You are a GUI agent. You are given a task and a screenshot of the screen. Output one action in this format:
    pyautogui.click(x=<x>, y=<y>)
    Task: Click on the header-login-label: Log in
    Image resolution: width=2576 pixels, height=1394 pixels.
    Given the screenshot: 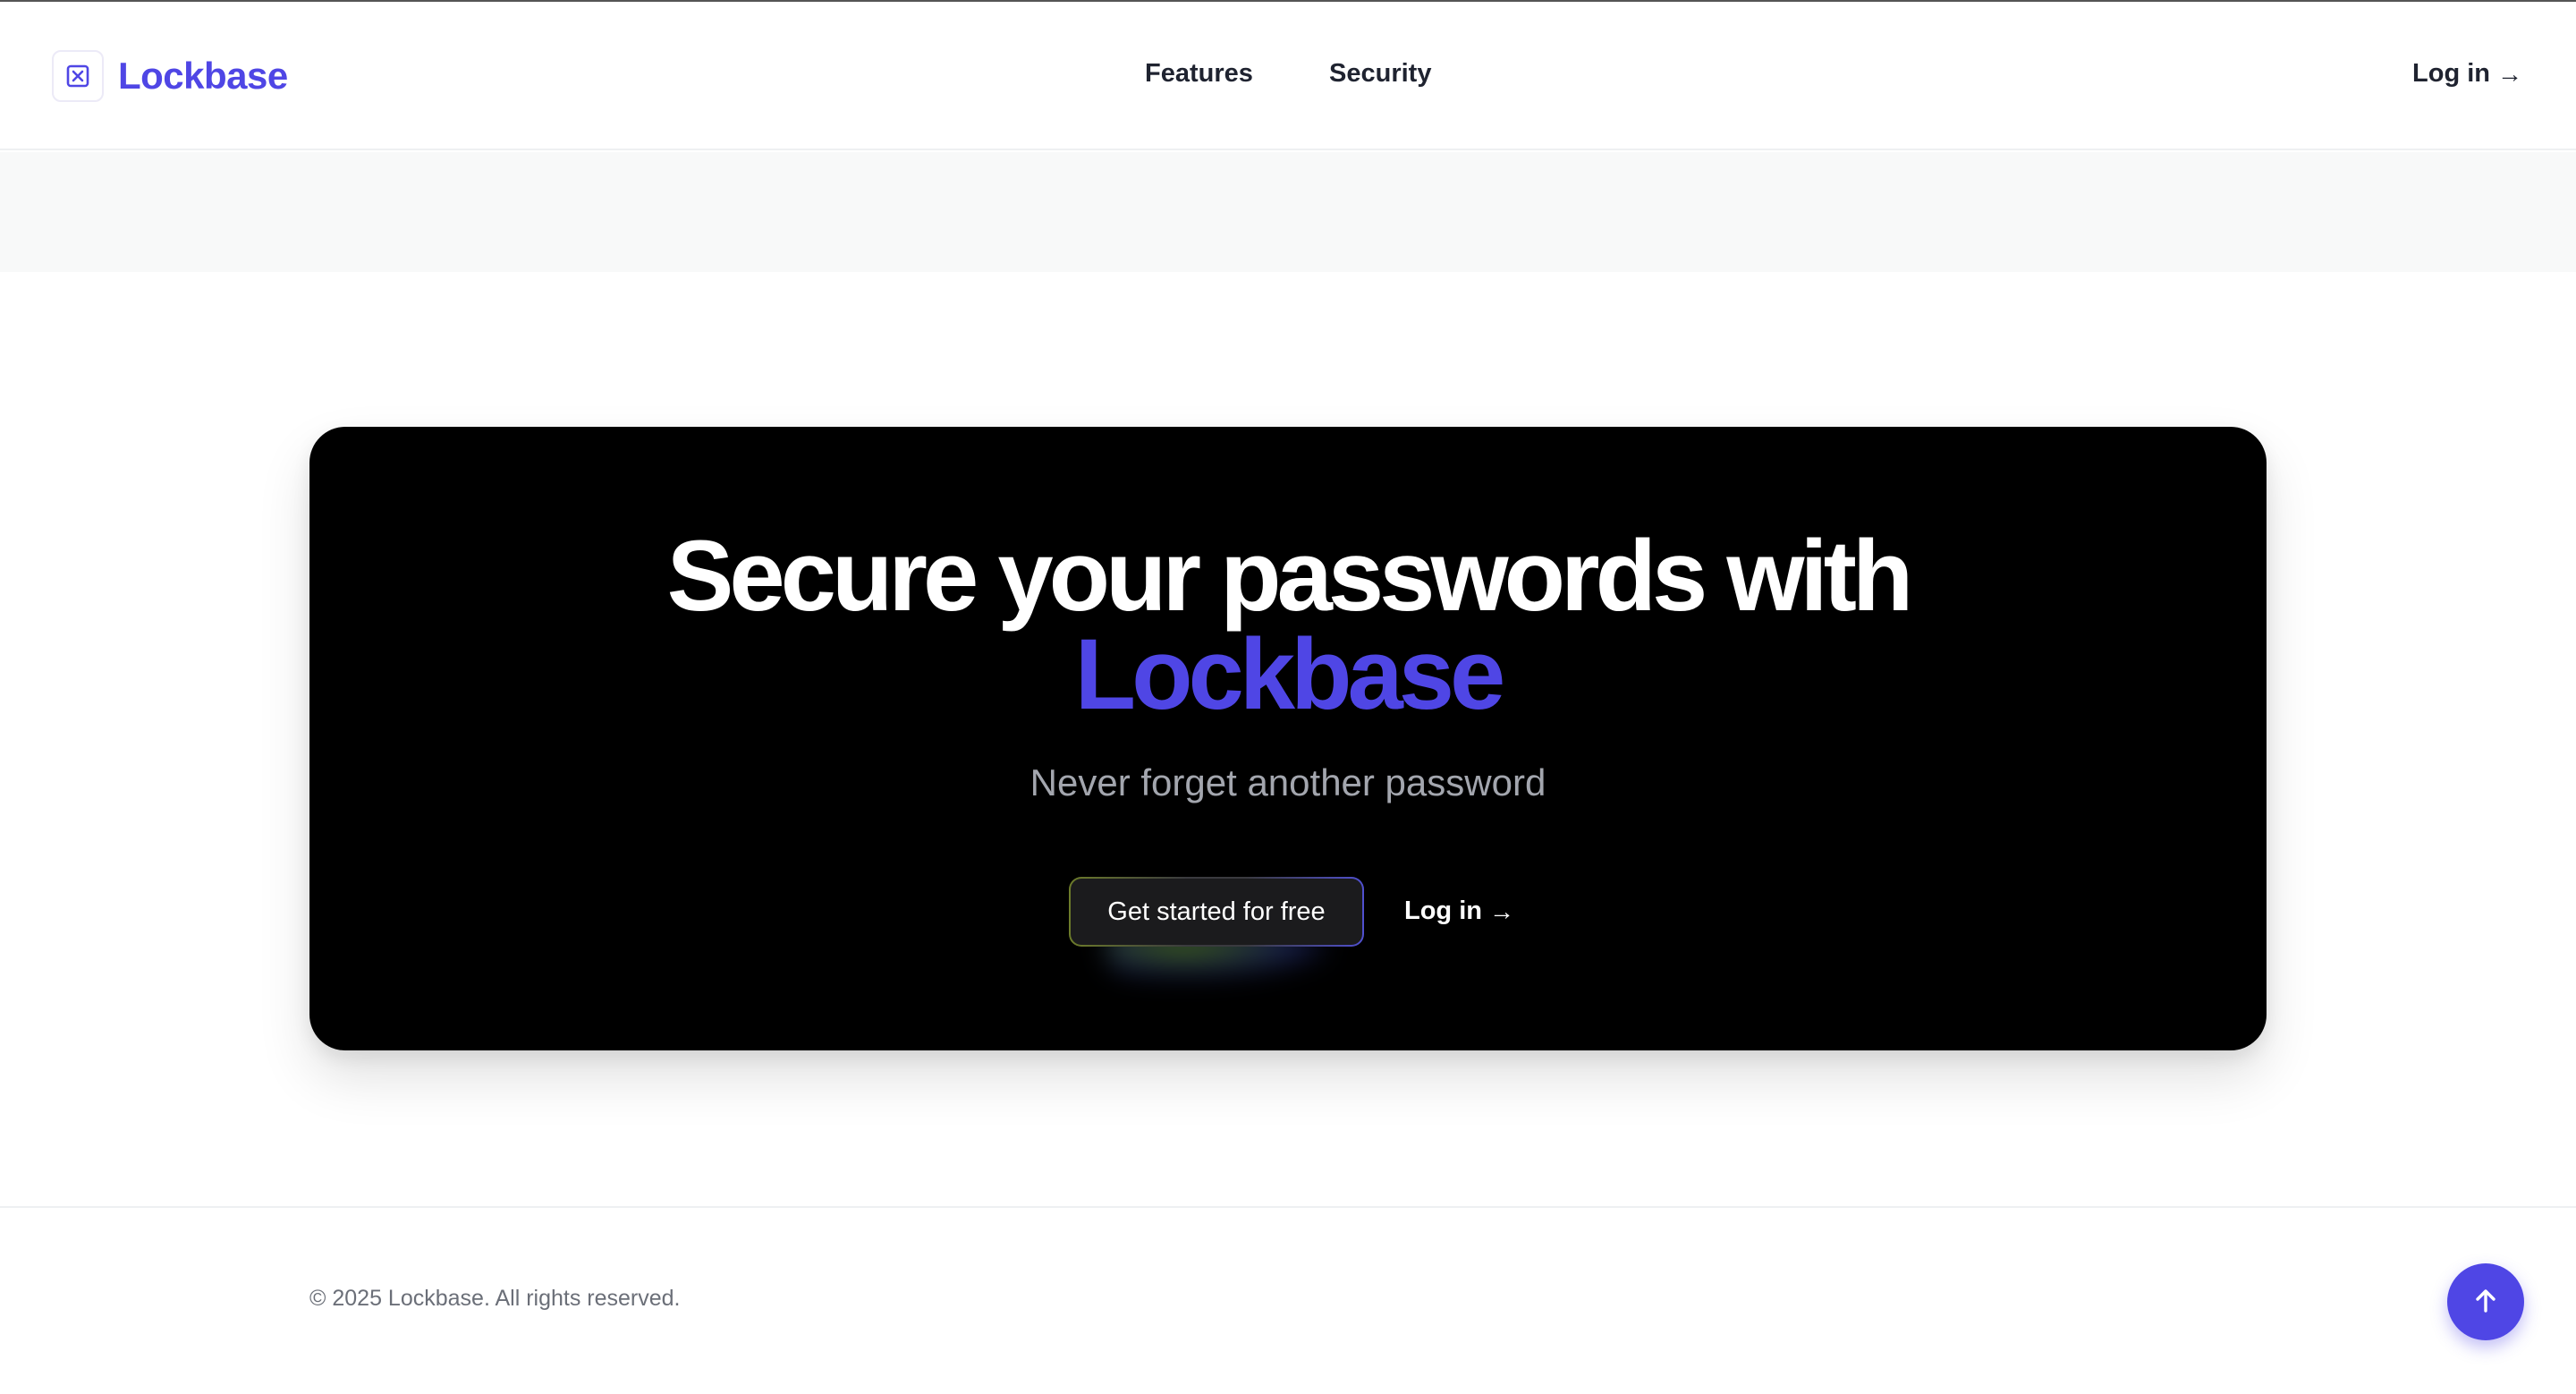 What is the action you would take?
    pyautogui.click(x=2451, y=74)
    